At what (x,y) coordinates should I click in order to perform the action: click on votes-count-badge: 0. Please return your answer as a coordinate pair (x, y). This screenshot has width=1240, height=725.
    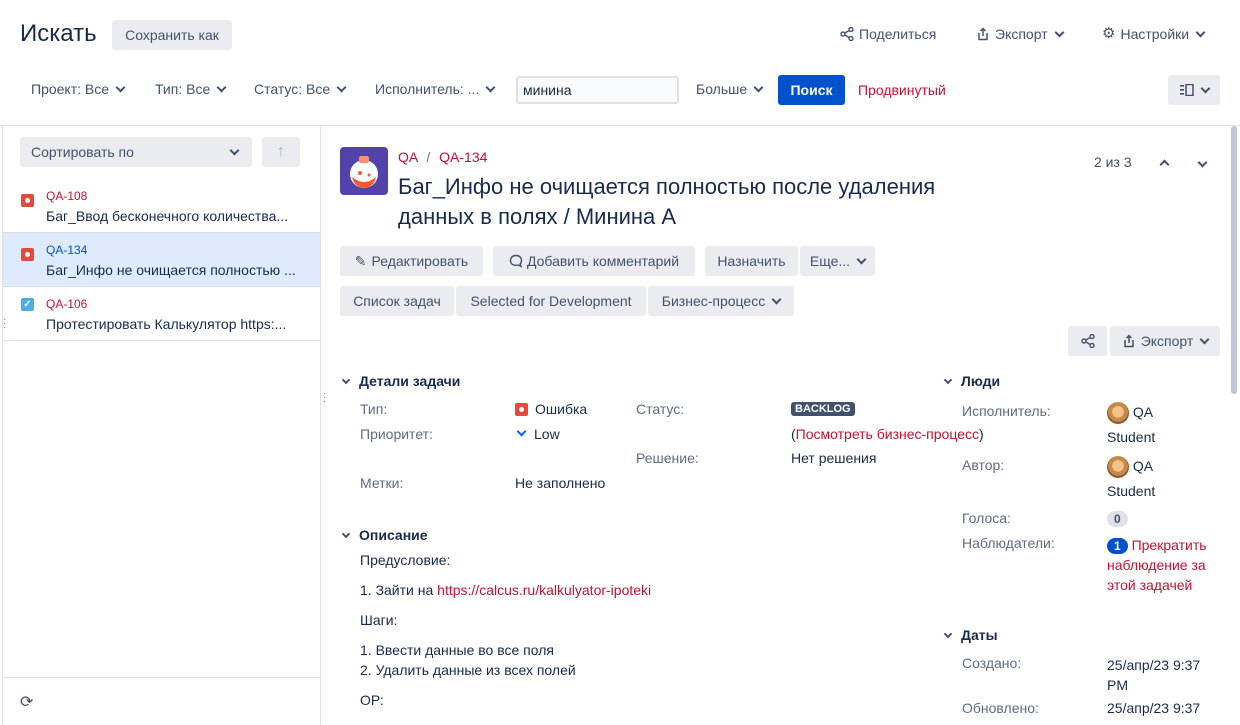
    Looking at the image, I should click on (1117, 519).